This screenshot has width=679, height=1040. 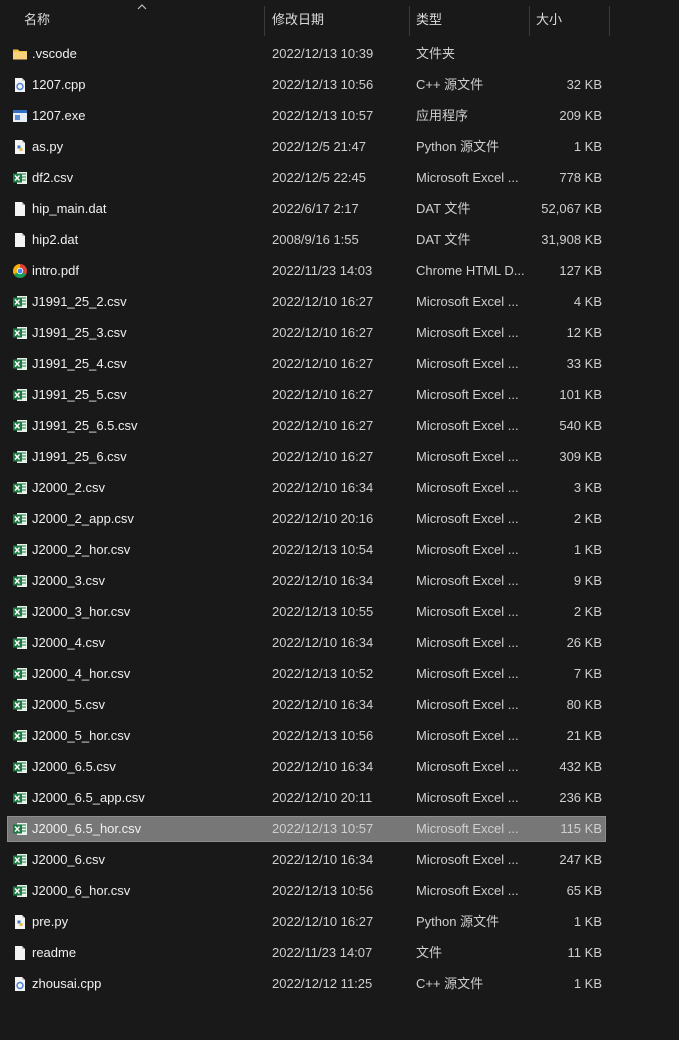 I want to click on file-name: pre.py, so click(x=50, y=921).